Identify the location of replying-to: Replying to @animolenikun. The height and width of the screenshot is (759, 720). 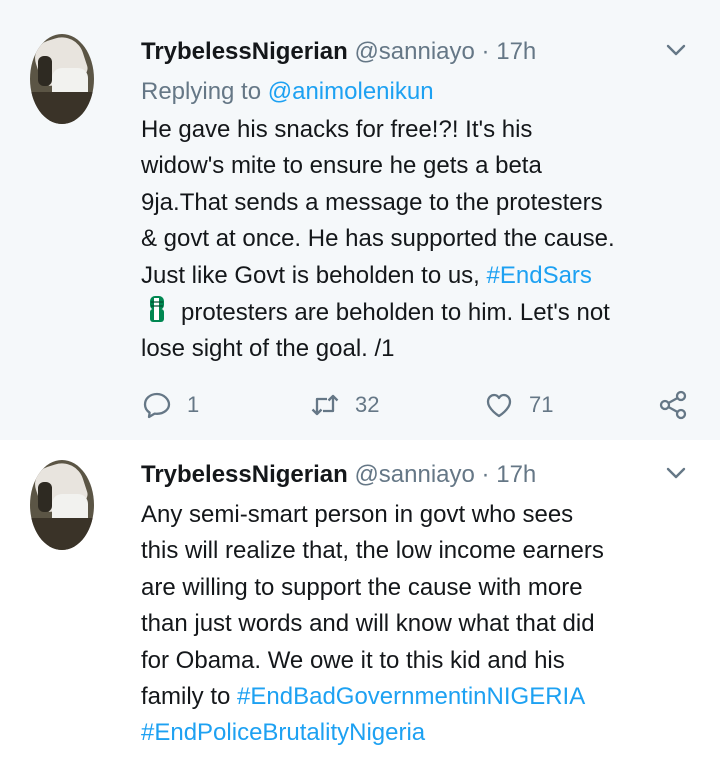
(287, 92).